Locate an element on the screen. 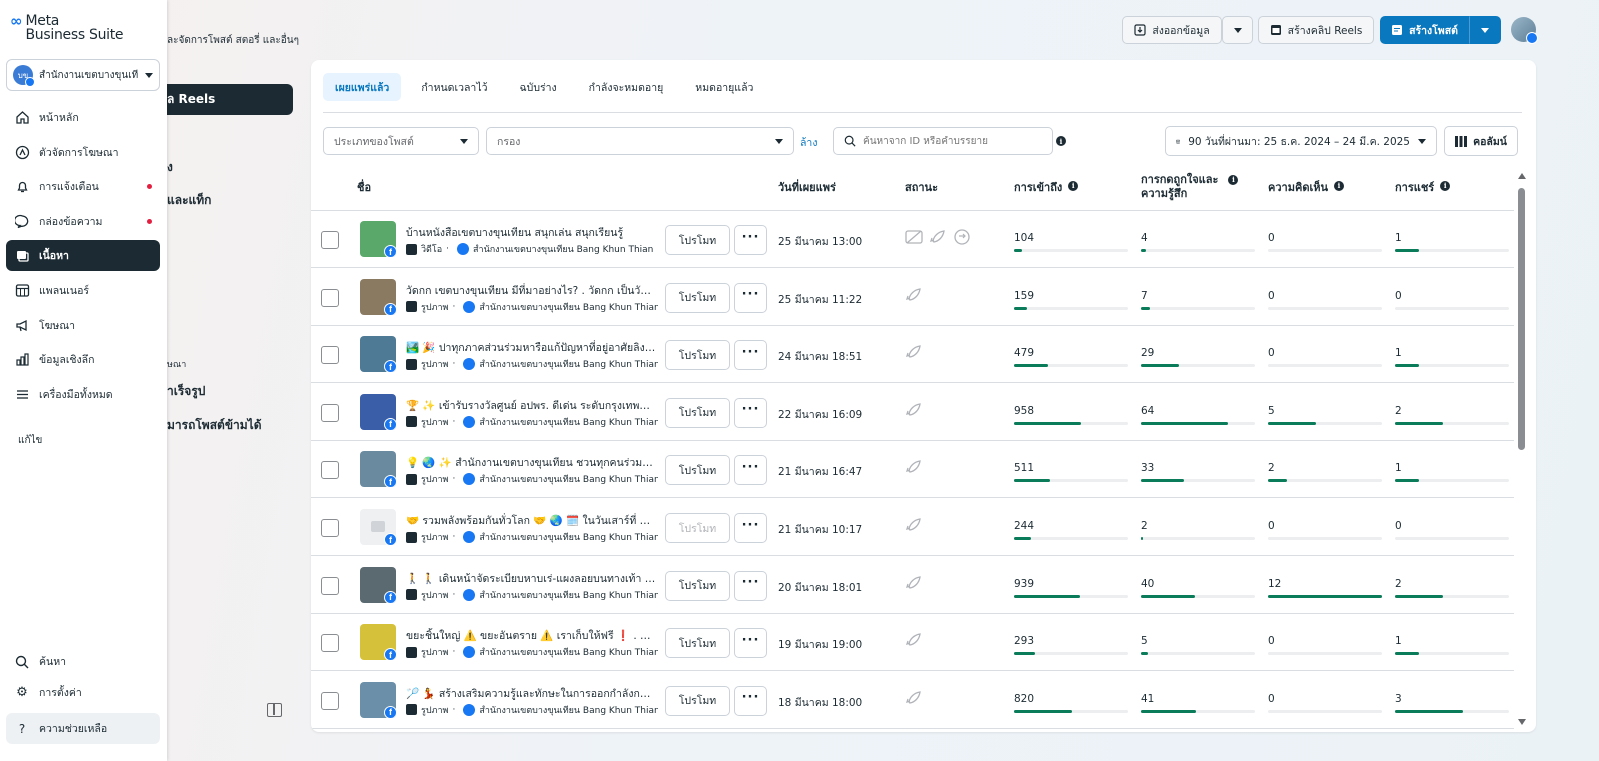 This screenshot has width=1599, height=761. columns-button: คอลัมน์ is located at coordinates (1481, 141).